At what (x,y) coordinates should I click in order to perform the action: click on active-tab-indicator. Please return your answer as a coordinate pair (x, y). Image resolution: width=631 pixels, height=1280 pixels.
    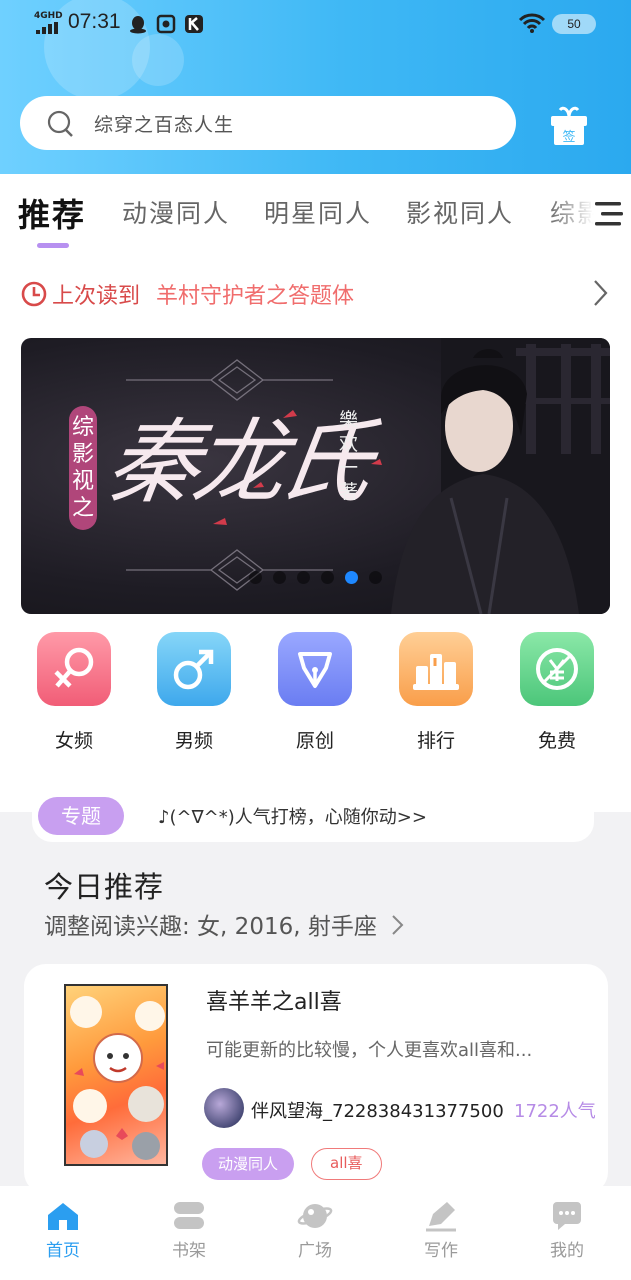
    Looking at the image, I should click on (53, 245).